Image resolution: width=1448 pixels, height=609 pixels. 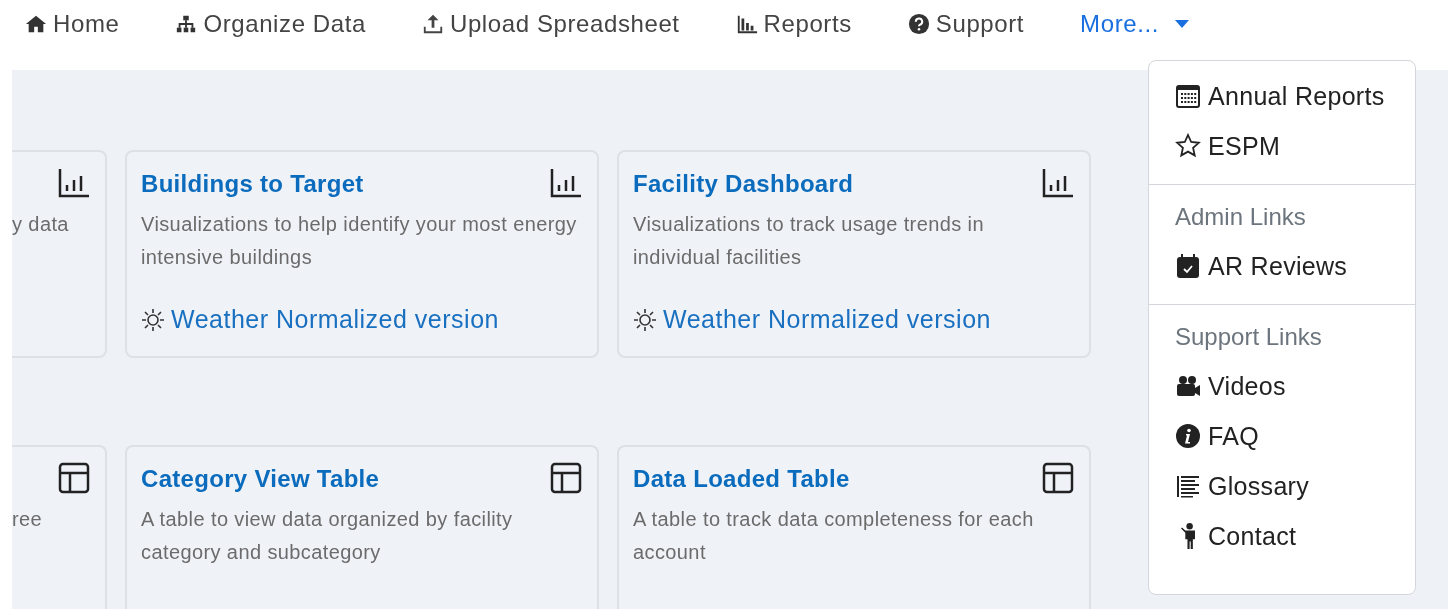 I want to click on nav-link: Reports, so click(x=793, y=24).